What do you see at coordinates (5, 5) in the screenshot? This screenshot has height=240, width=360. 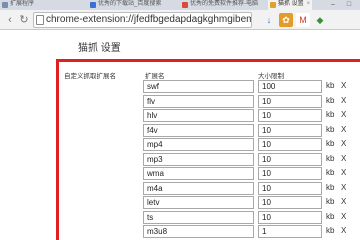 I see `puzzle-icon` at bounding box center [5, 5].